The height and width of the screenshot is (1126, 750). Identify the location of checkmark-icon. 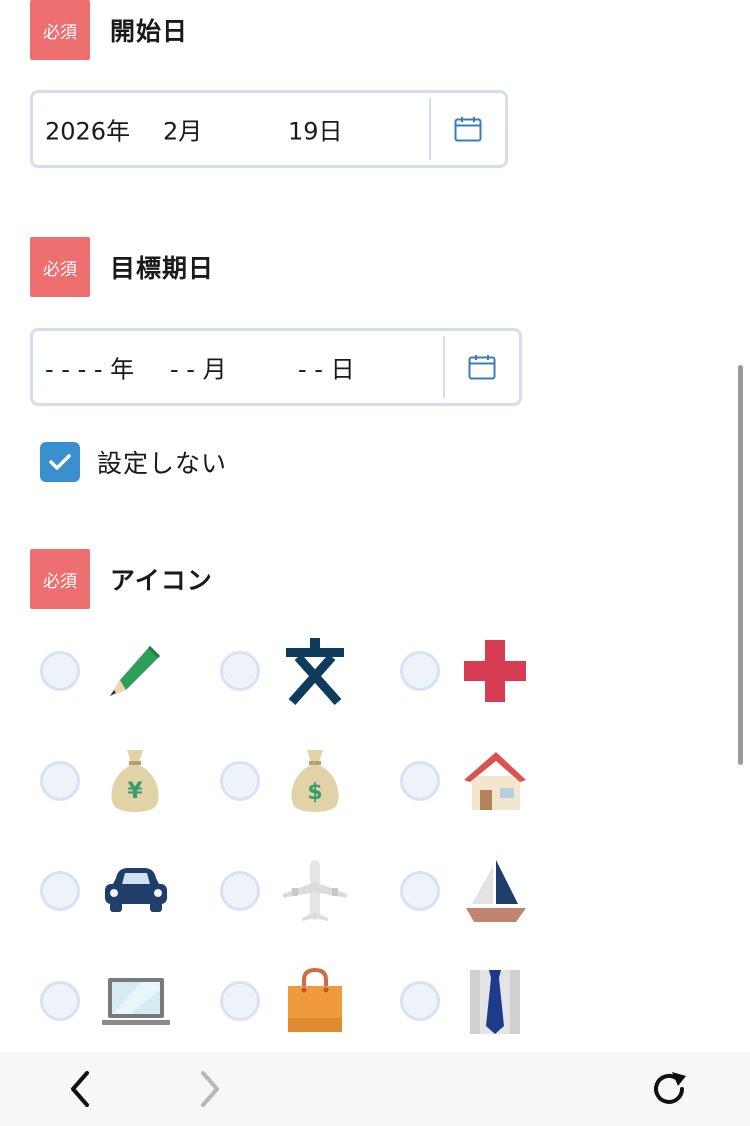
(60, 462).